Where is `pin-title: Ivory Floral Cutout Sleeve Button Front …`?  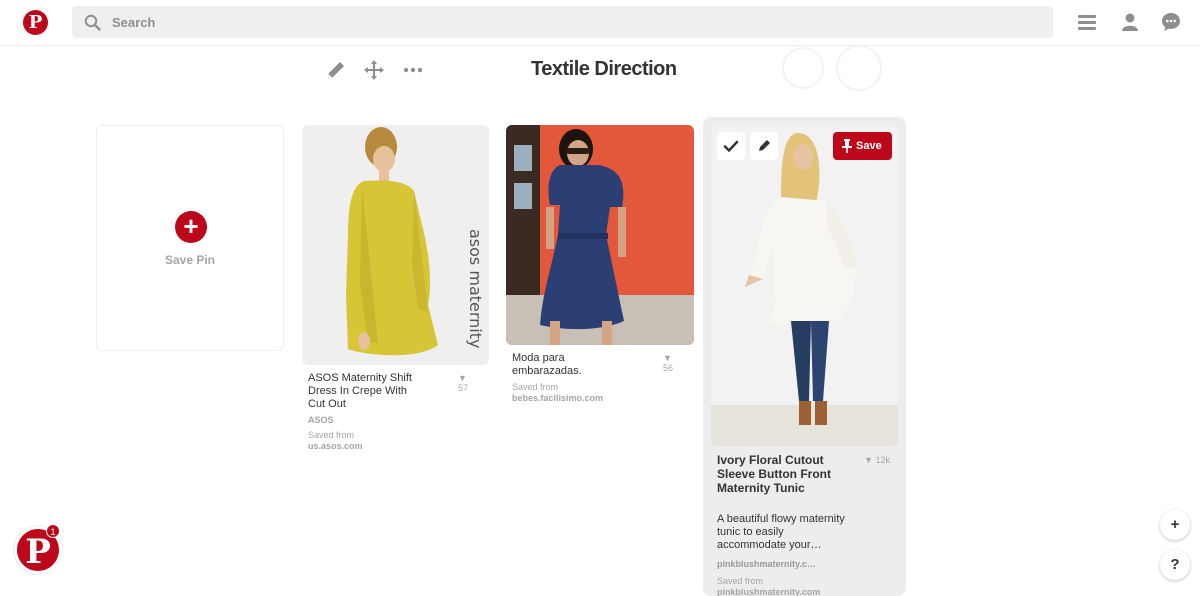 pin-title: Ivory Floral Cutout Sleeve Button Front … is located at coordinates (774, 474).